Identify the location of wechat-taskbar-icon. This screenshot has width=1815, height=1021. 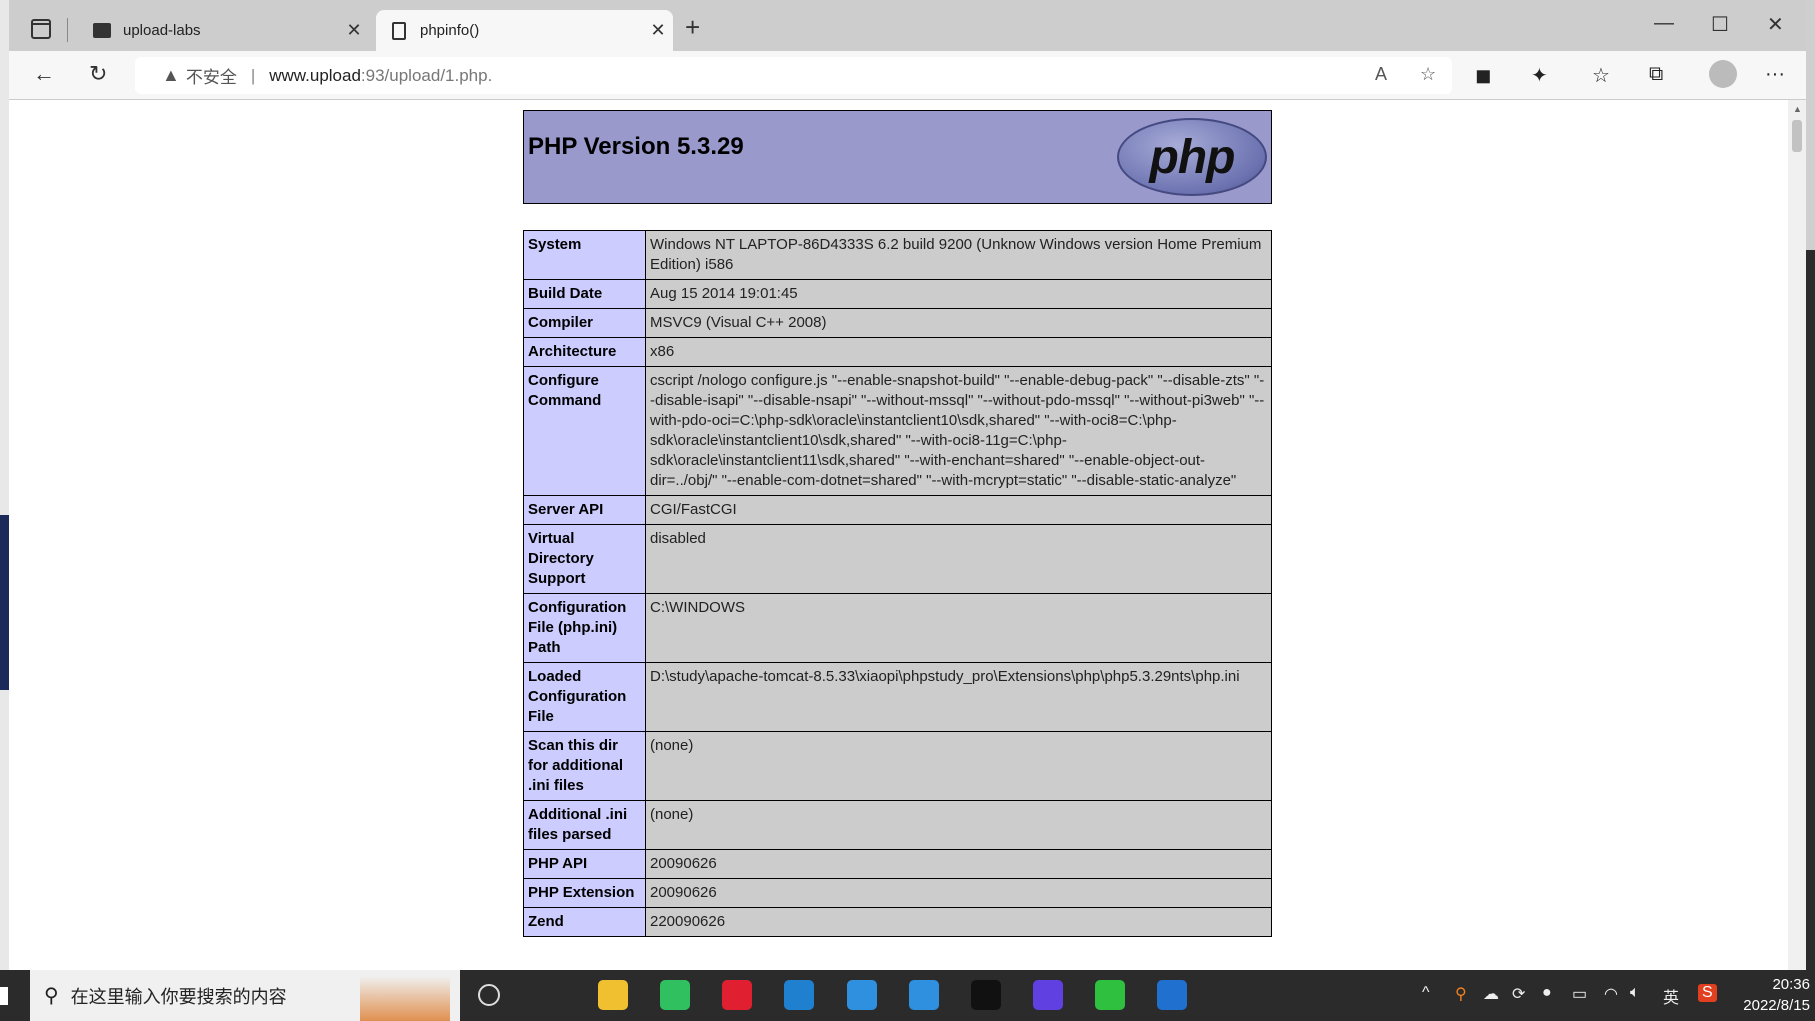
(1110, 995).